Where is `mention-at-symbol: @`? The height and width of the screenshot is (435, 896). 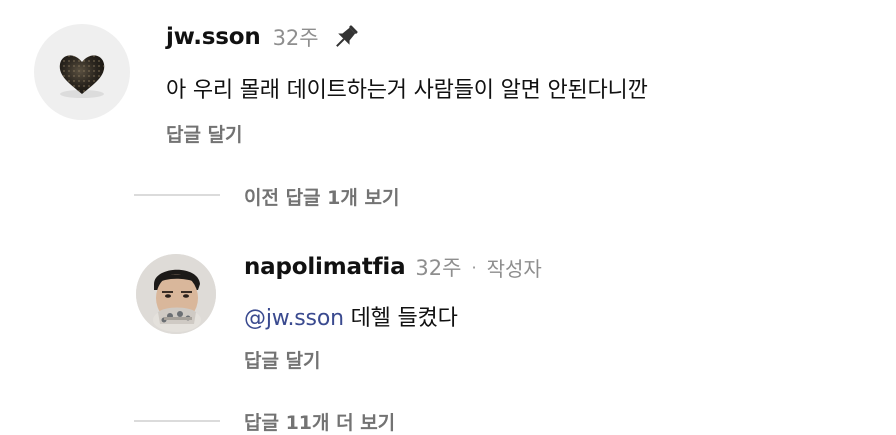
mention-at-symbol: @ is located at coordinates (255, 318).